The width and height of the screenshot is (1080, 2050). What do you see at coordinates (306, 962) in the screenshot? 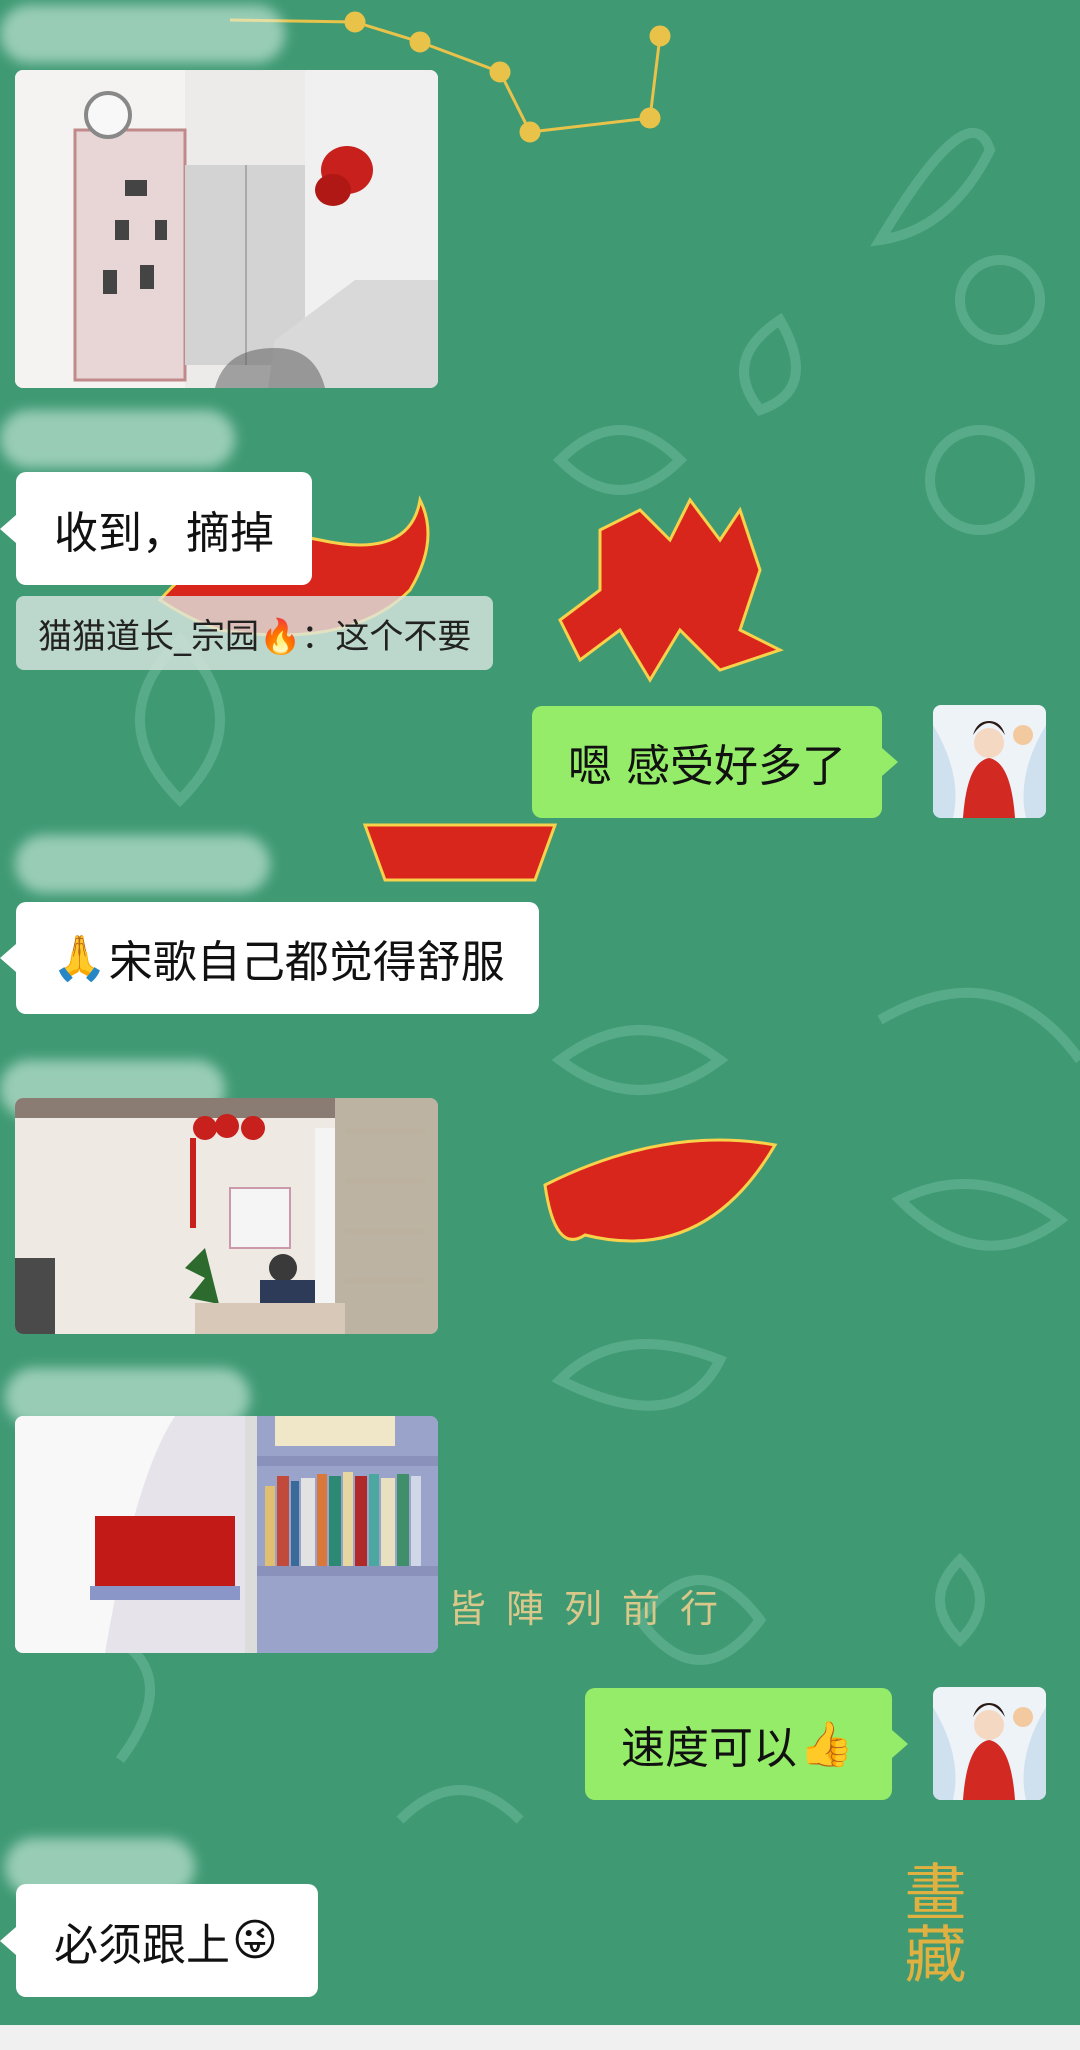
I see `message-text: 宋歌自己都觉得舒服` at bounding box center [306, 962].